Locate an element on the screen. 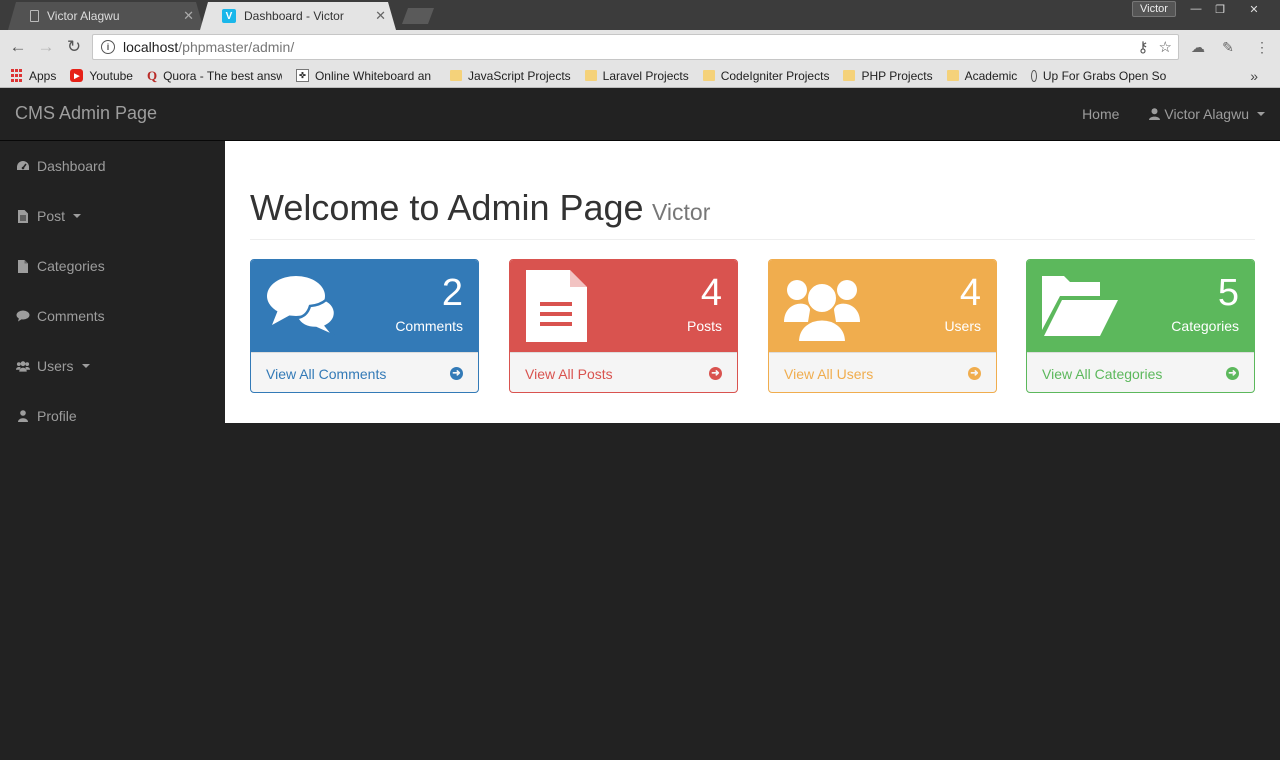  home-label: Home is located at coordinates (1101, 114).